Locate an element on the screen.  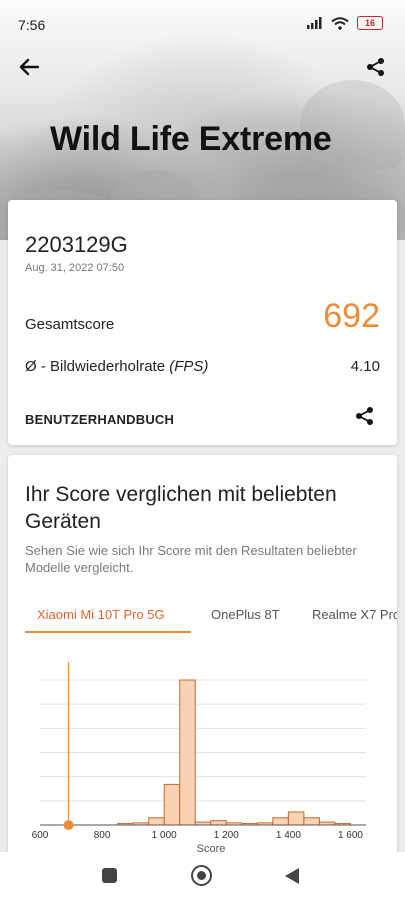
battery-level: 16 is located at coordinates (369, 23).